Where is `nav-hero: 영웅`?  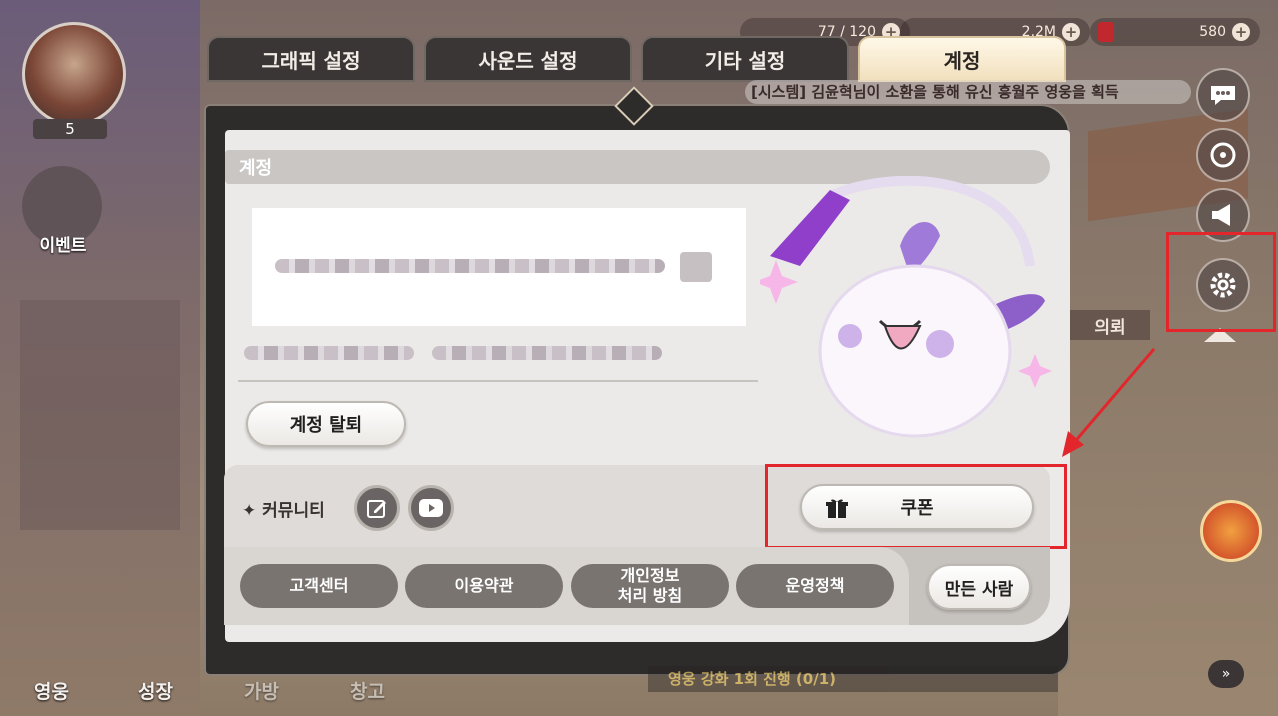
nav-hero: 영웅 is located at coordinates (51, 690).